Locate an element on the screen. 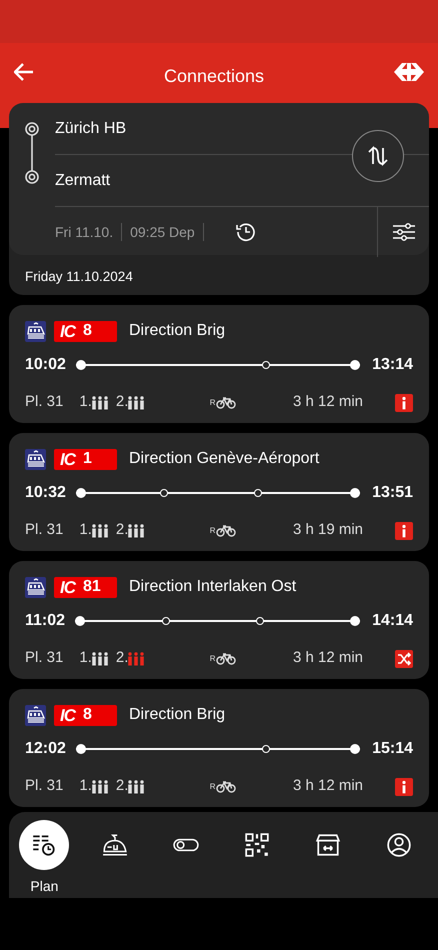 This screenshot has height=950, width=438. swap-icon is located at coordinates (378, 156).